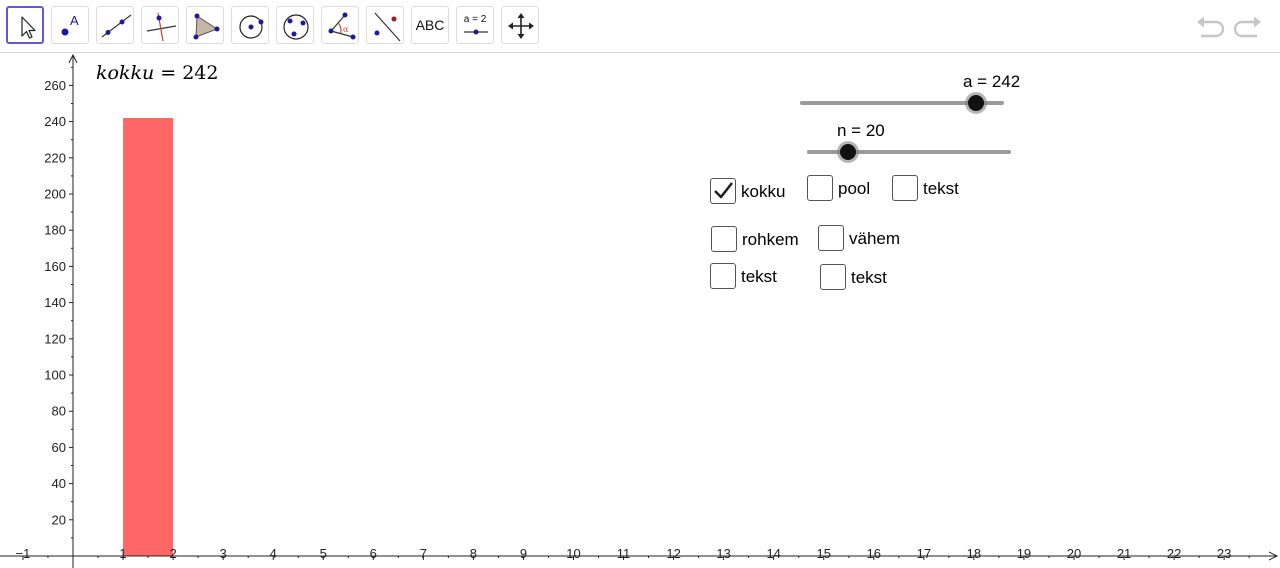 Image resolution: width=1280 pixels, height=568 pixels. Describe the element at coordinates (59, 447) in the screenshot. I see `y-tick-label: 60` at that location.